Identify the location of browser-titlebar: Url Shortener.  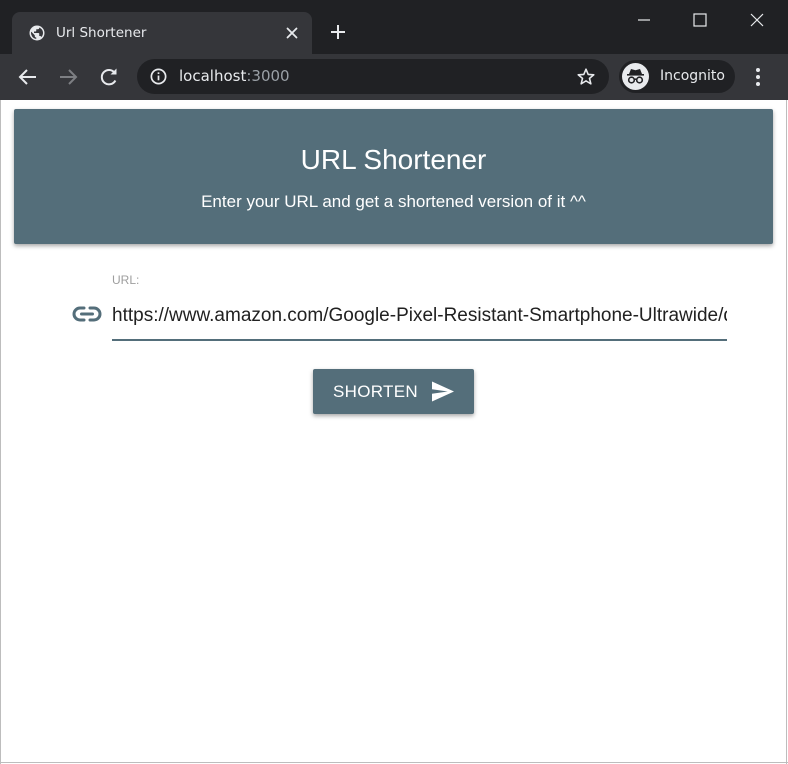
(394, 27).